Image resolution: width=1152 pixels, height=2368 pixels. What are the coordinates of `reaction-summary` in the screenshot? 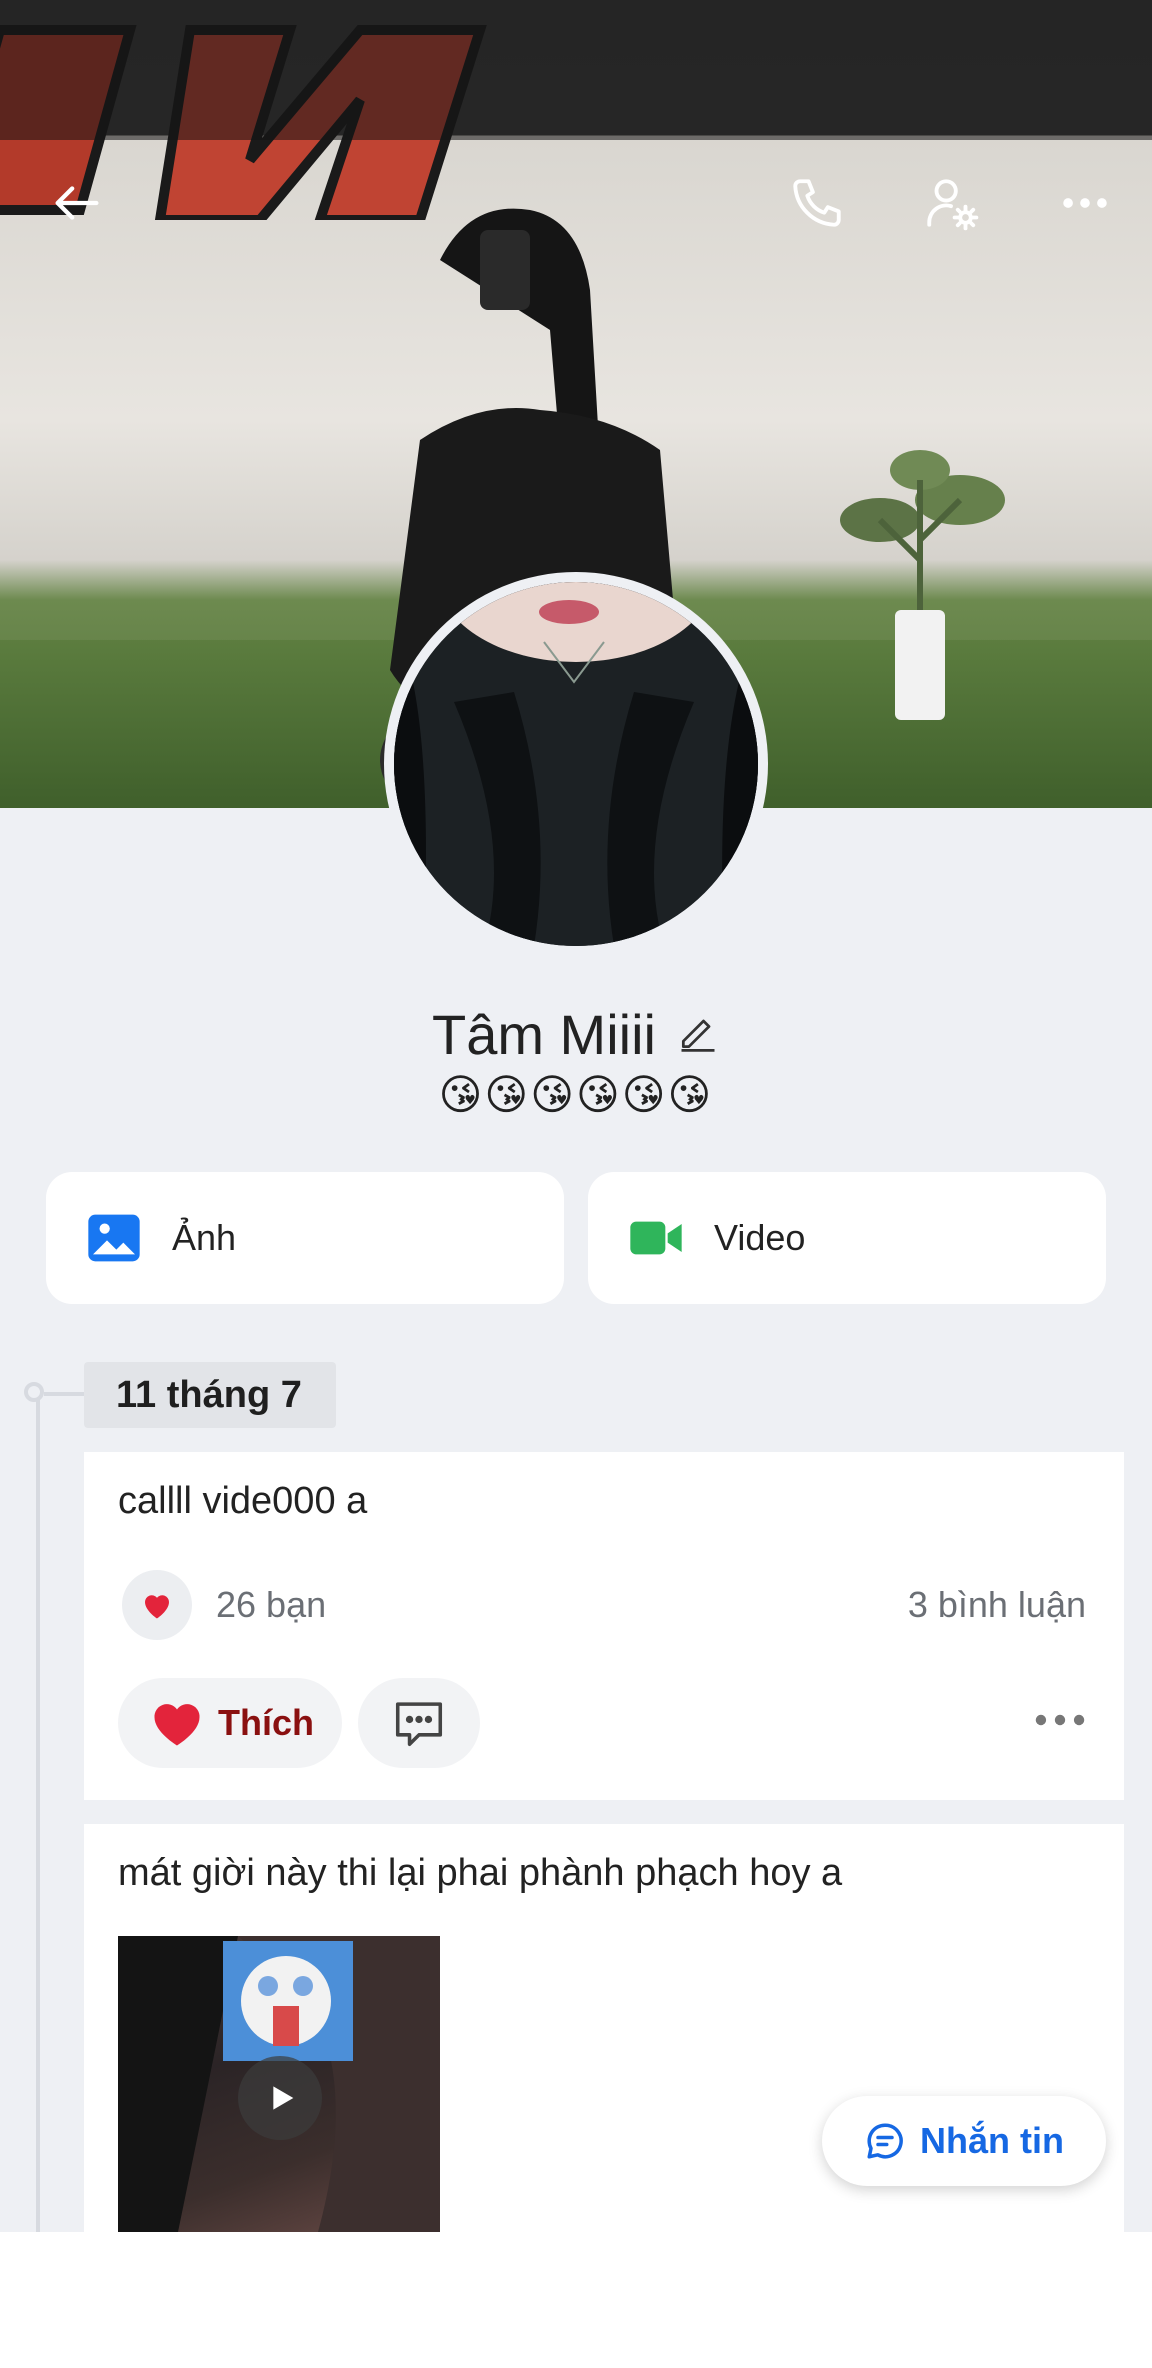 It's located at (157, 1605).